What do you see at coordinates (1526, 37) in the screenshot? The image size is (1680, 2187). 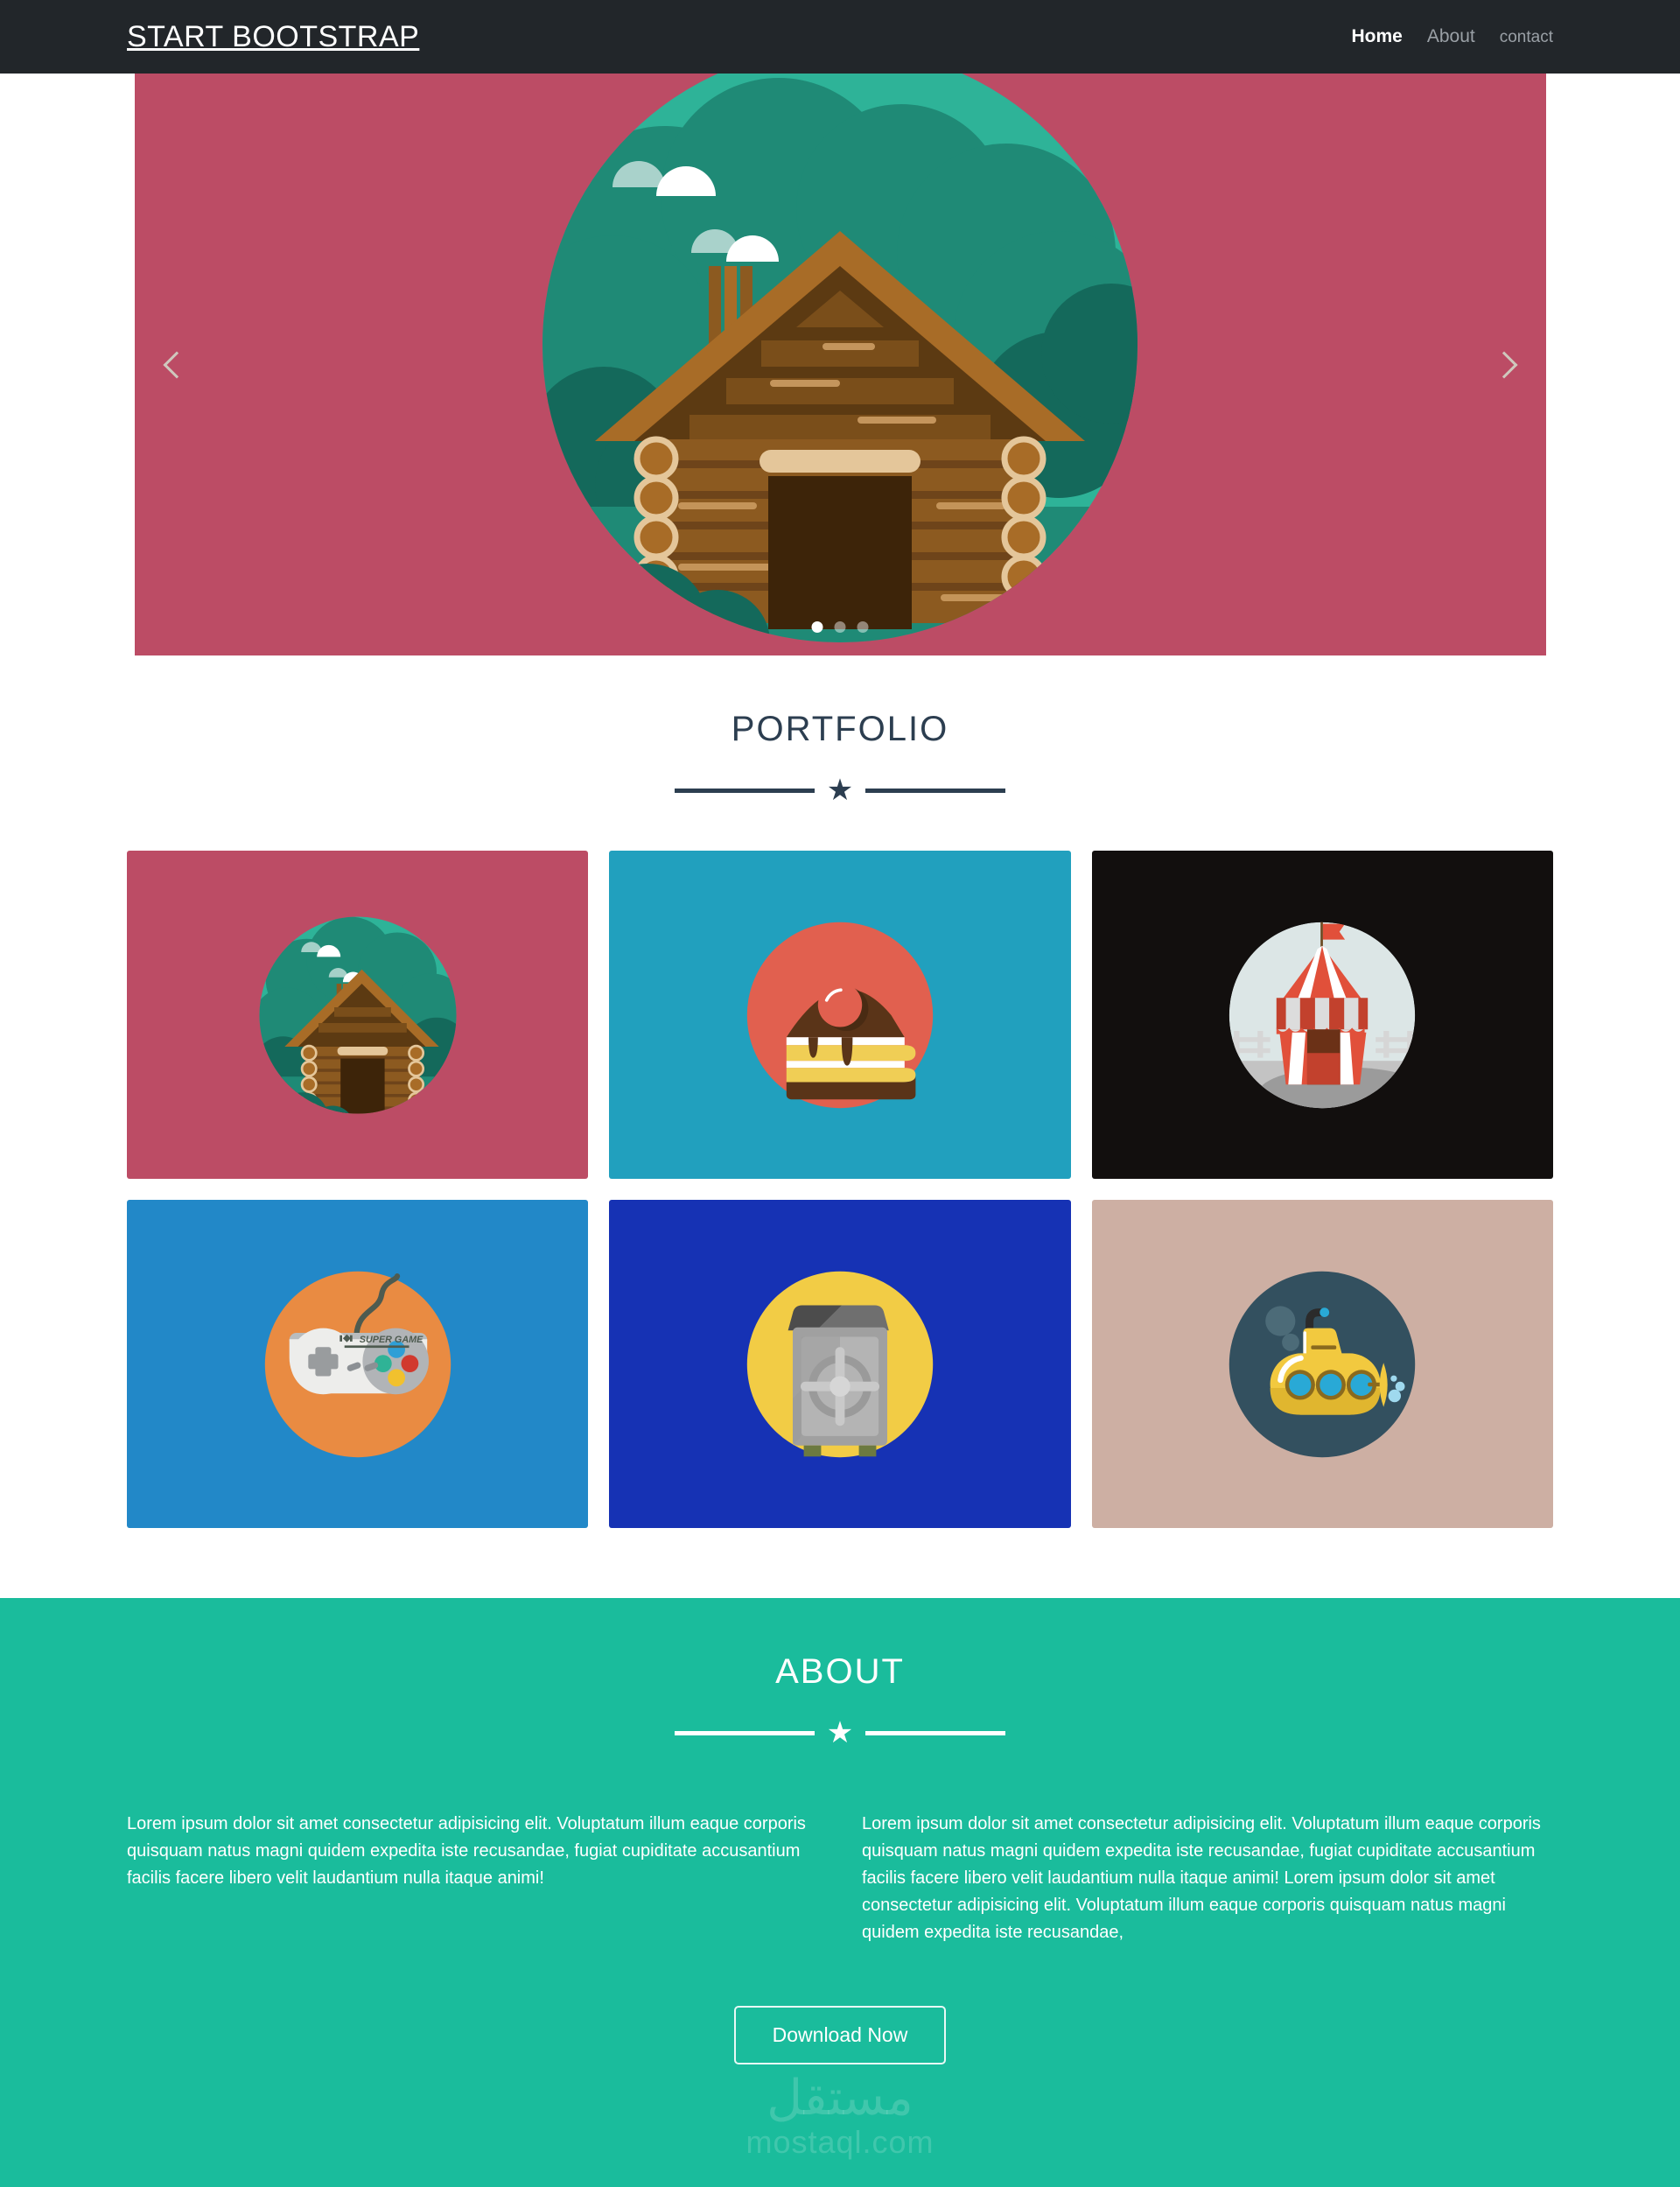 I see `nav-link-contact: contact` at bounding box center [1526, 37].